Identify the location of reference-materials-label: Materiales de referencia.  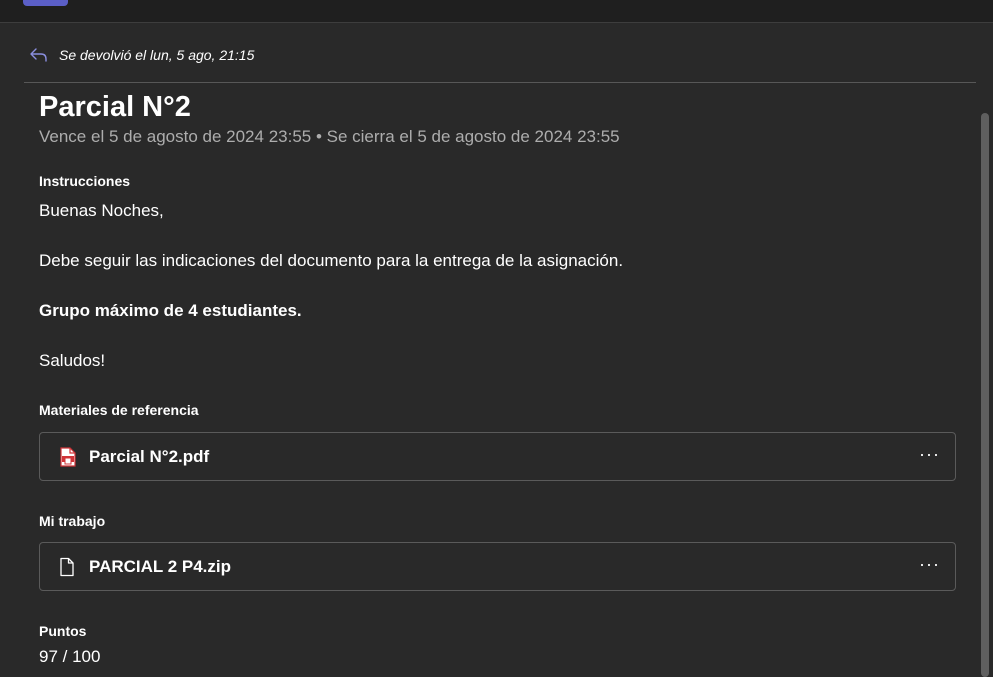
(119, 410).